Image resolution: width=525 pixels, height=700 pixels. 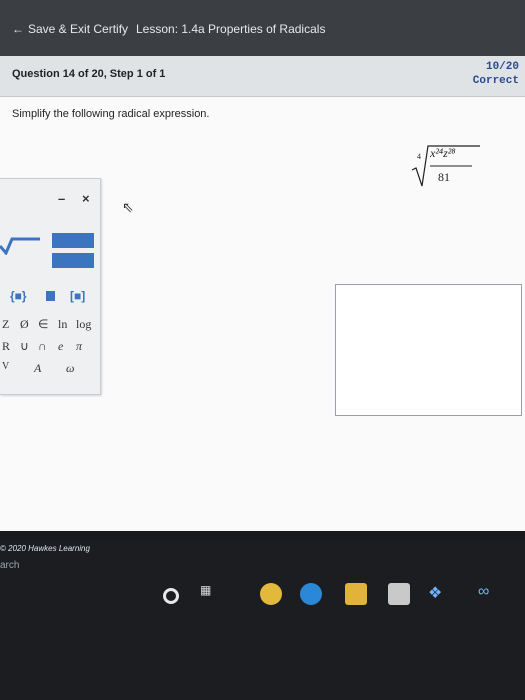 I want to click on question-title: Question 14 of 20, Step 1 of 1, so click(x=89, y=74).